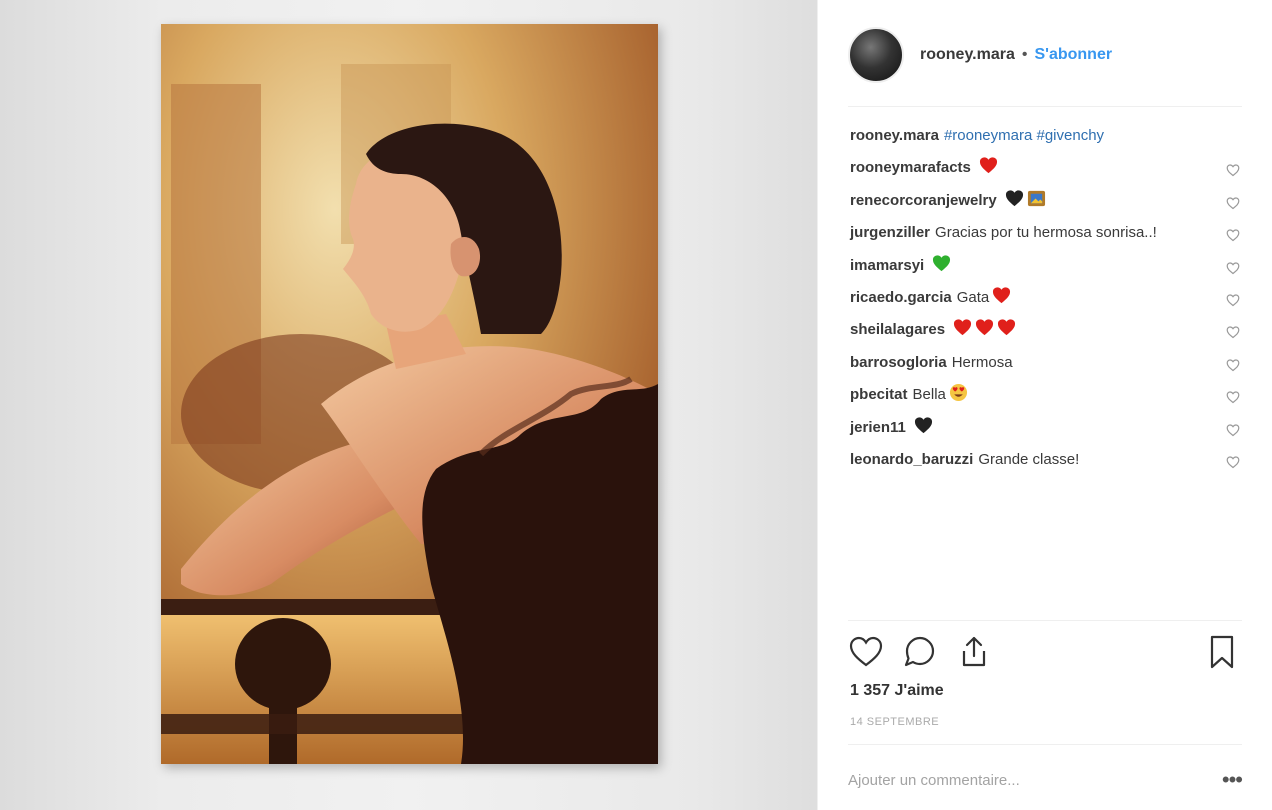 Image resolution: width=1272 pixels, height=810 pixels. I want to click on like-count: 1 357 J'aime, so click(897, 691).